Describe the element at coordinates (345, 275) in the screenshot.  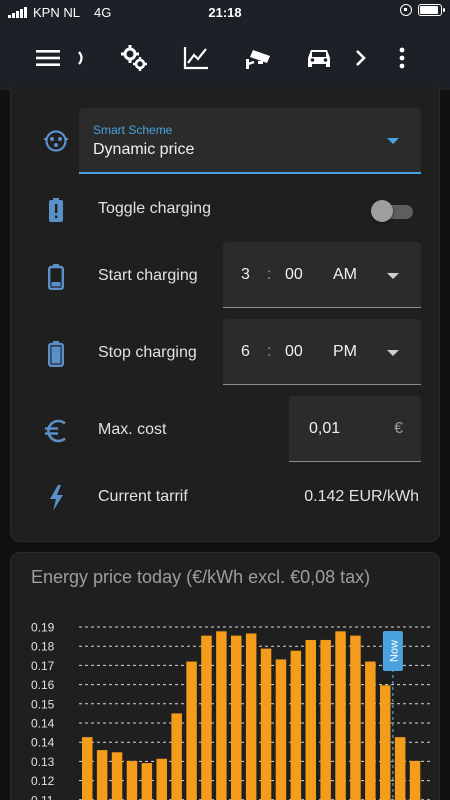
I see `start-ampm: AM` at that location.